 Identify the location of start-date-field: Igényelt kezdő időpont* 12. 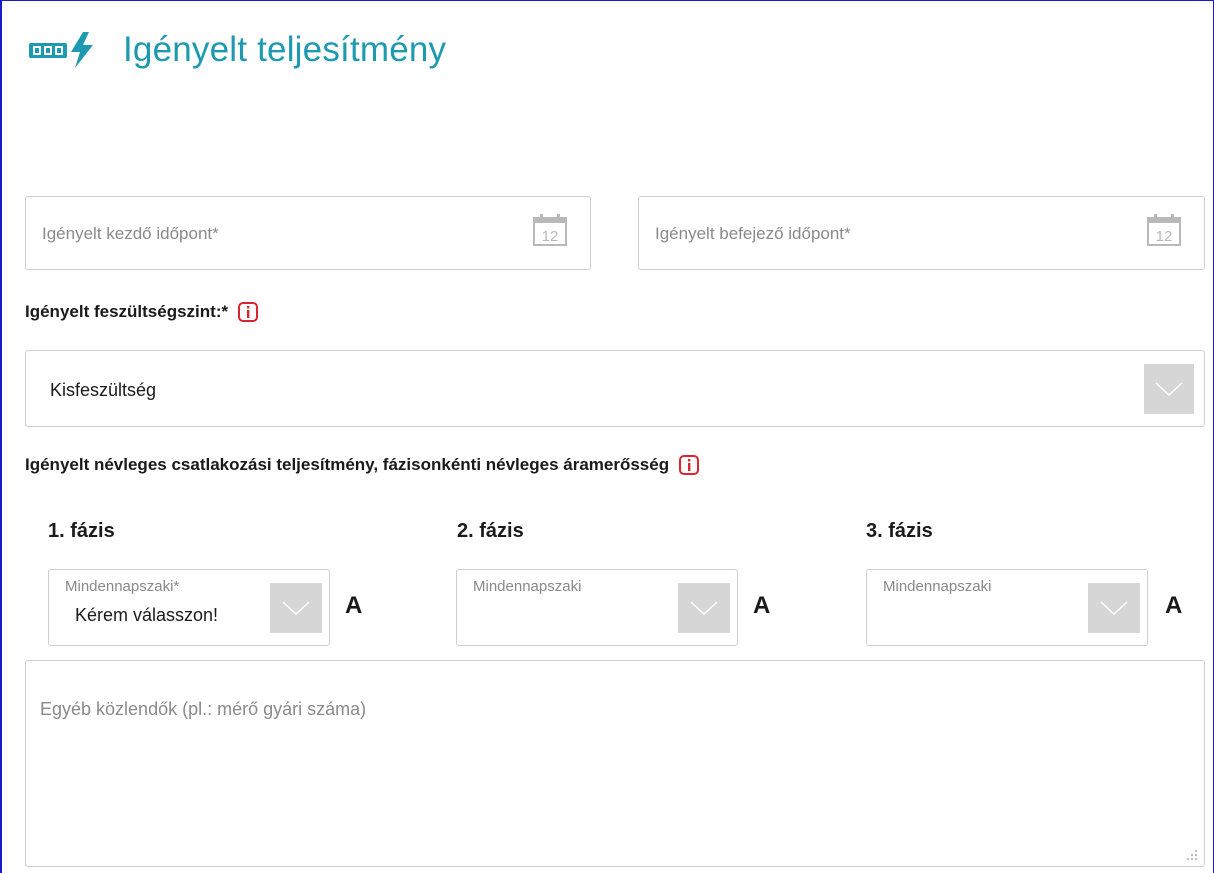
(308, 233).